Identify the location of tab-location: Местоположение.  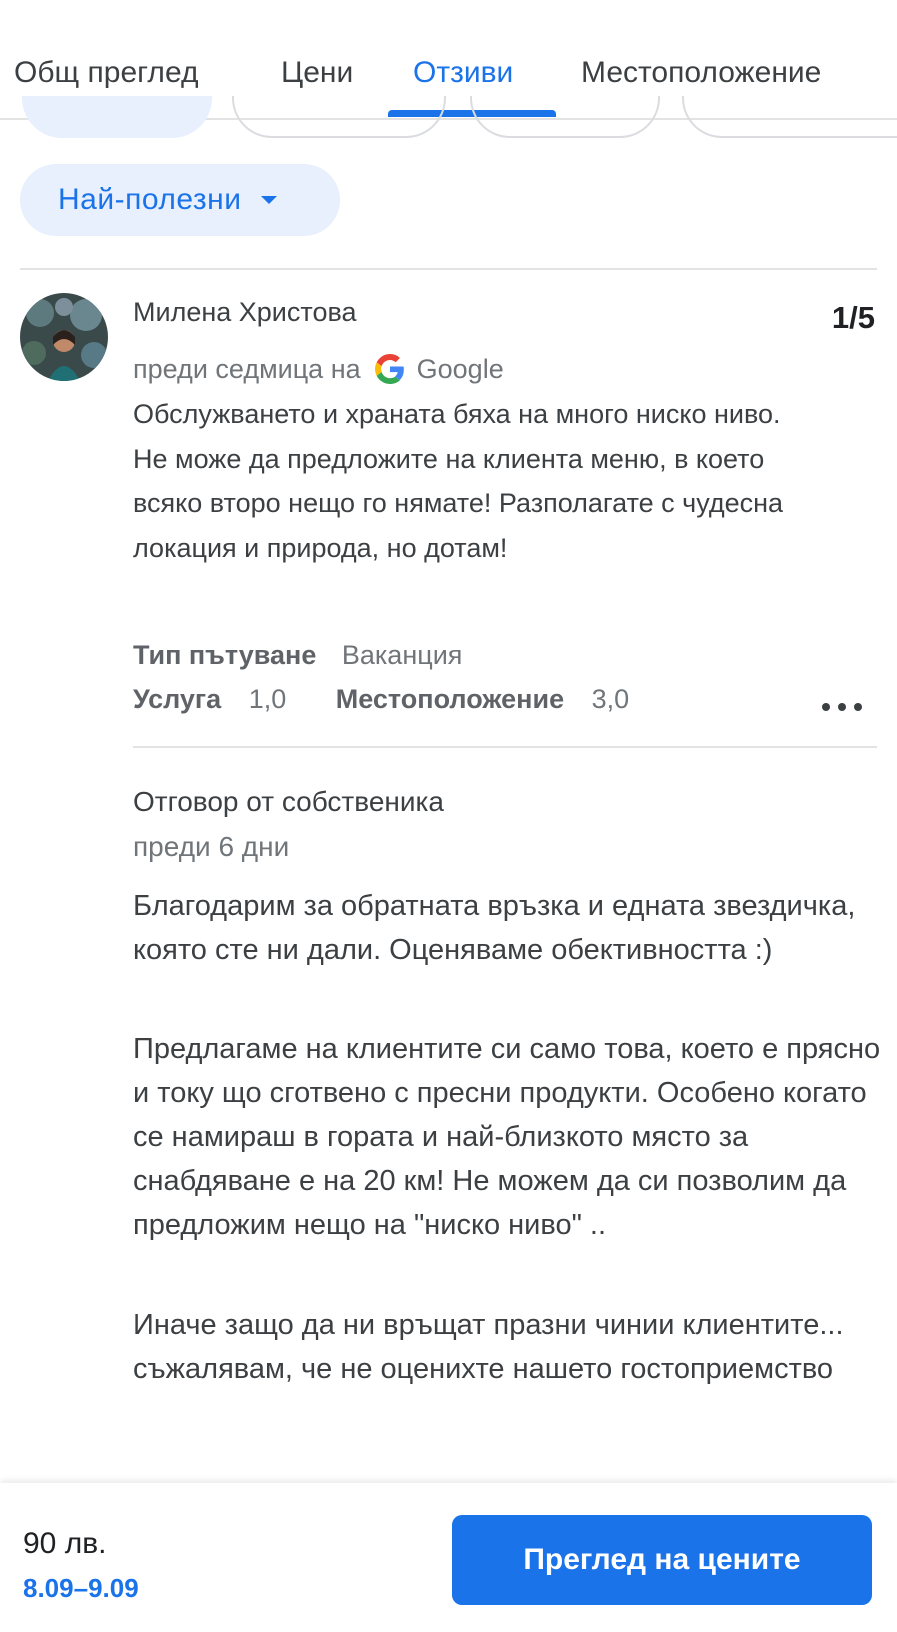
(701, 77).